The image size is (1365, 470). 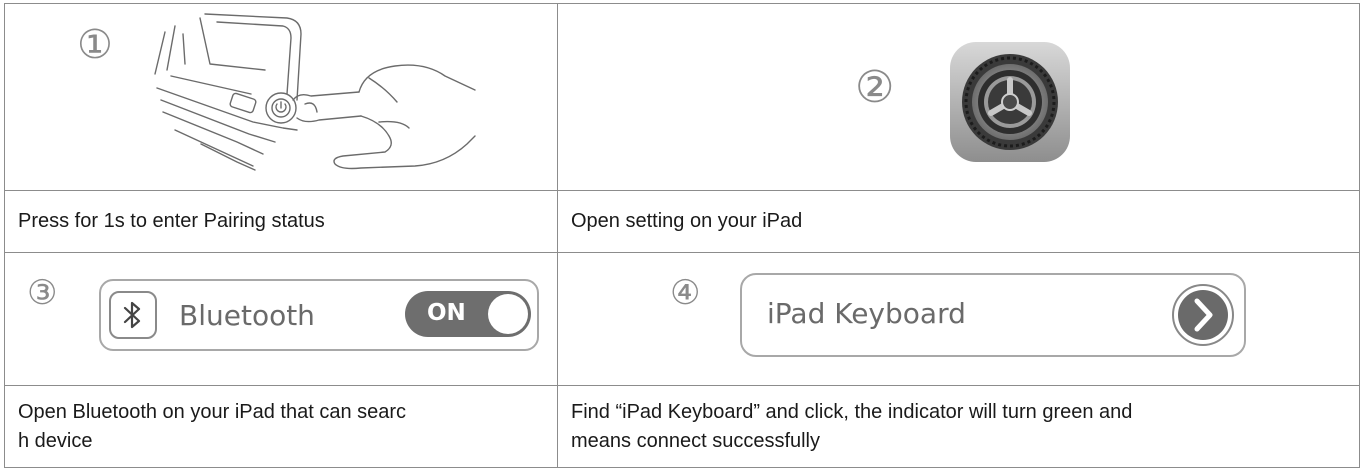 I want to click on chevron-right-icon, so click(x=1203, y=315).